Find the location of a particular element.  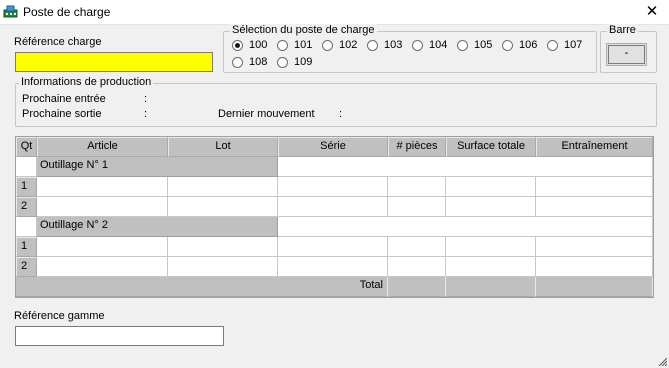

poste-radio-label: 104 is located at coordinates (438, 45).